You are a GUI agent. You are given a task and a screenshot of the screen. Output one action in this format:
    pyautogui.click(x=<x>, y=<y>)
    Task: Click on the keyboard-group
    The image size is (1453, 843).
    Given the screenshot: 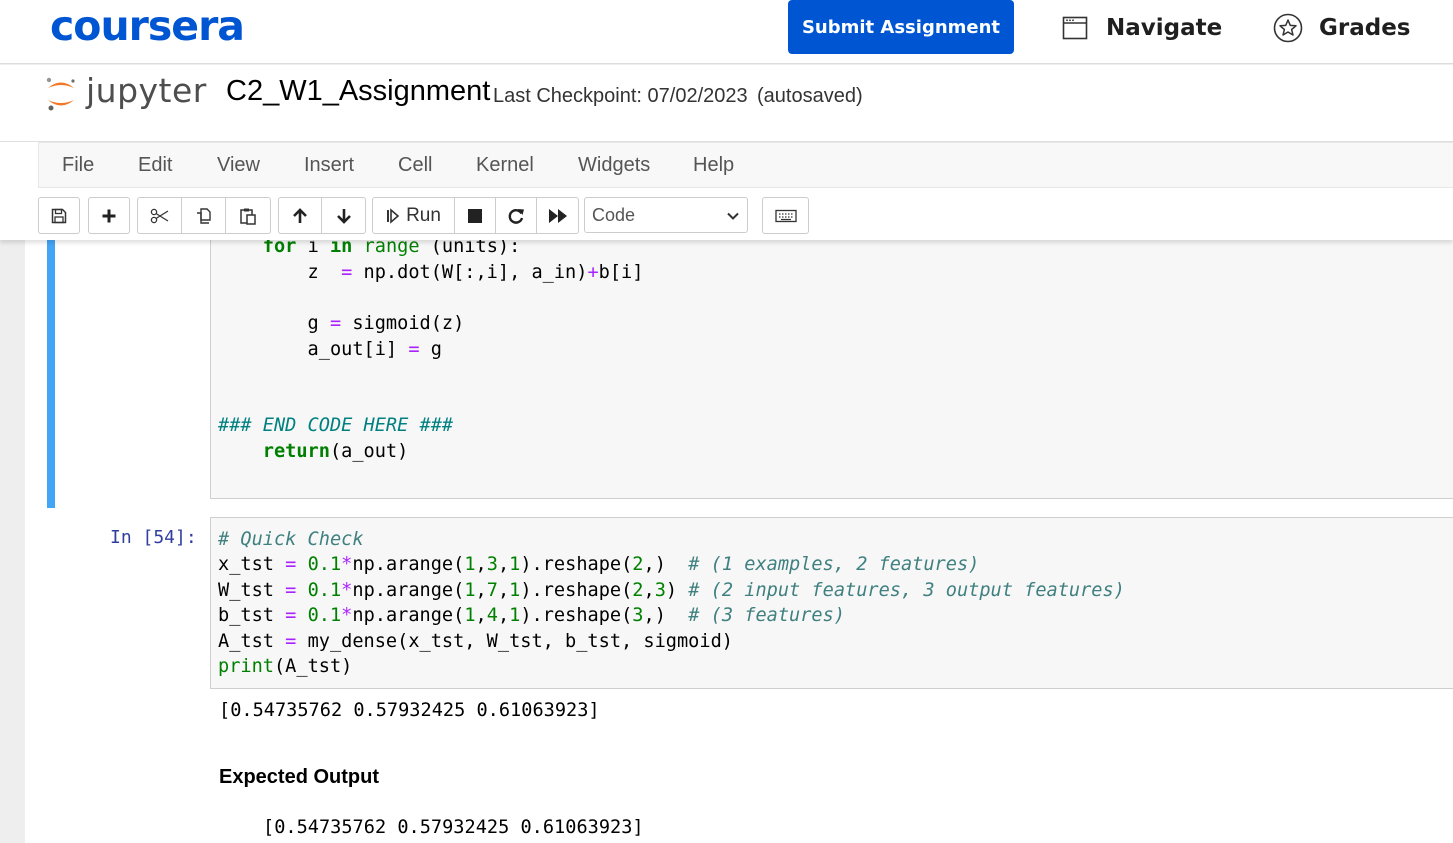 What is the action you would take?
    pyautogui.click(x=785, y=215)
    